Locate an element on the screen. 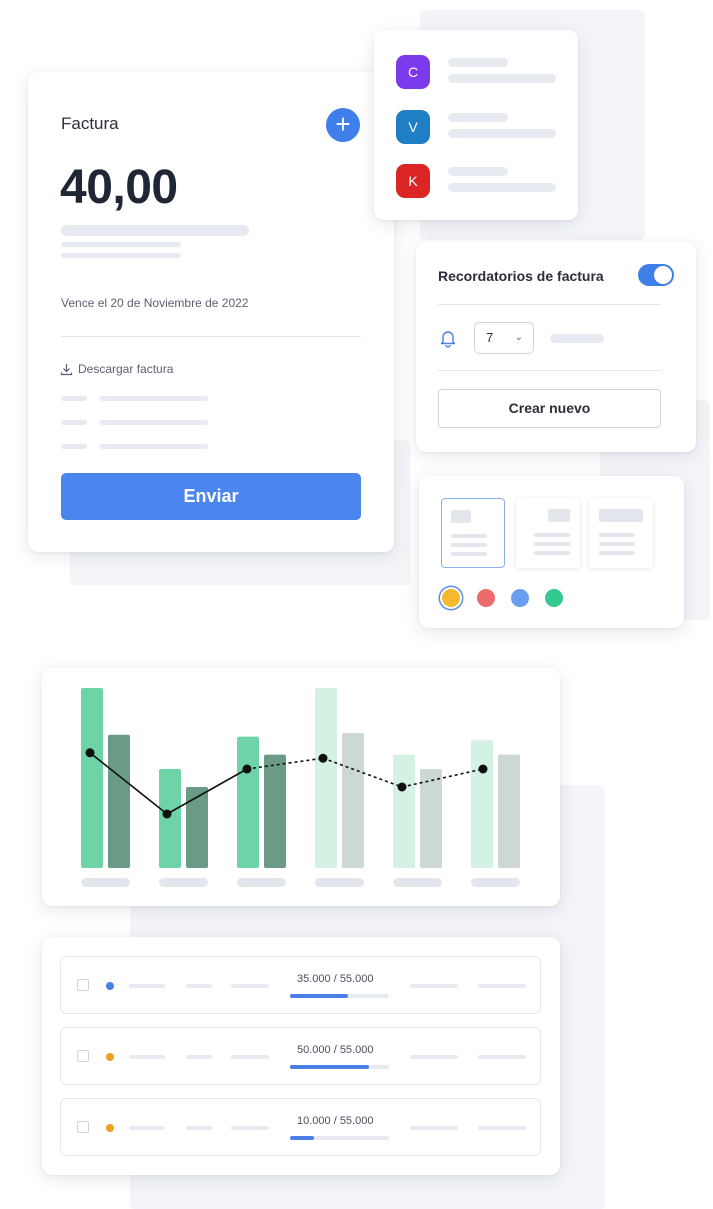 This screenshot has width=713, height=1209. template-picker-card is located at coordinates (551, 552).